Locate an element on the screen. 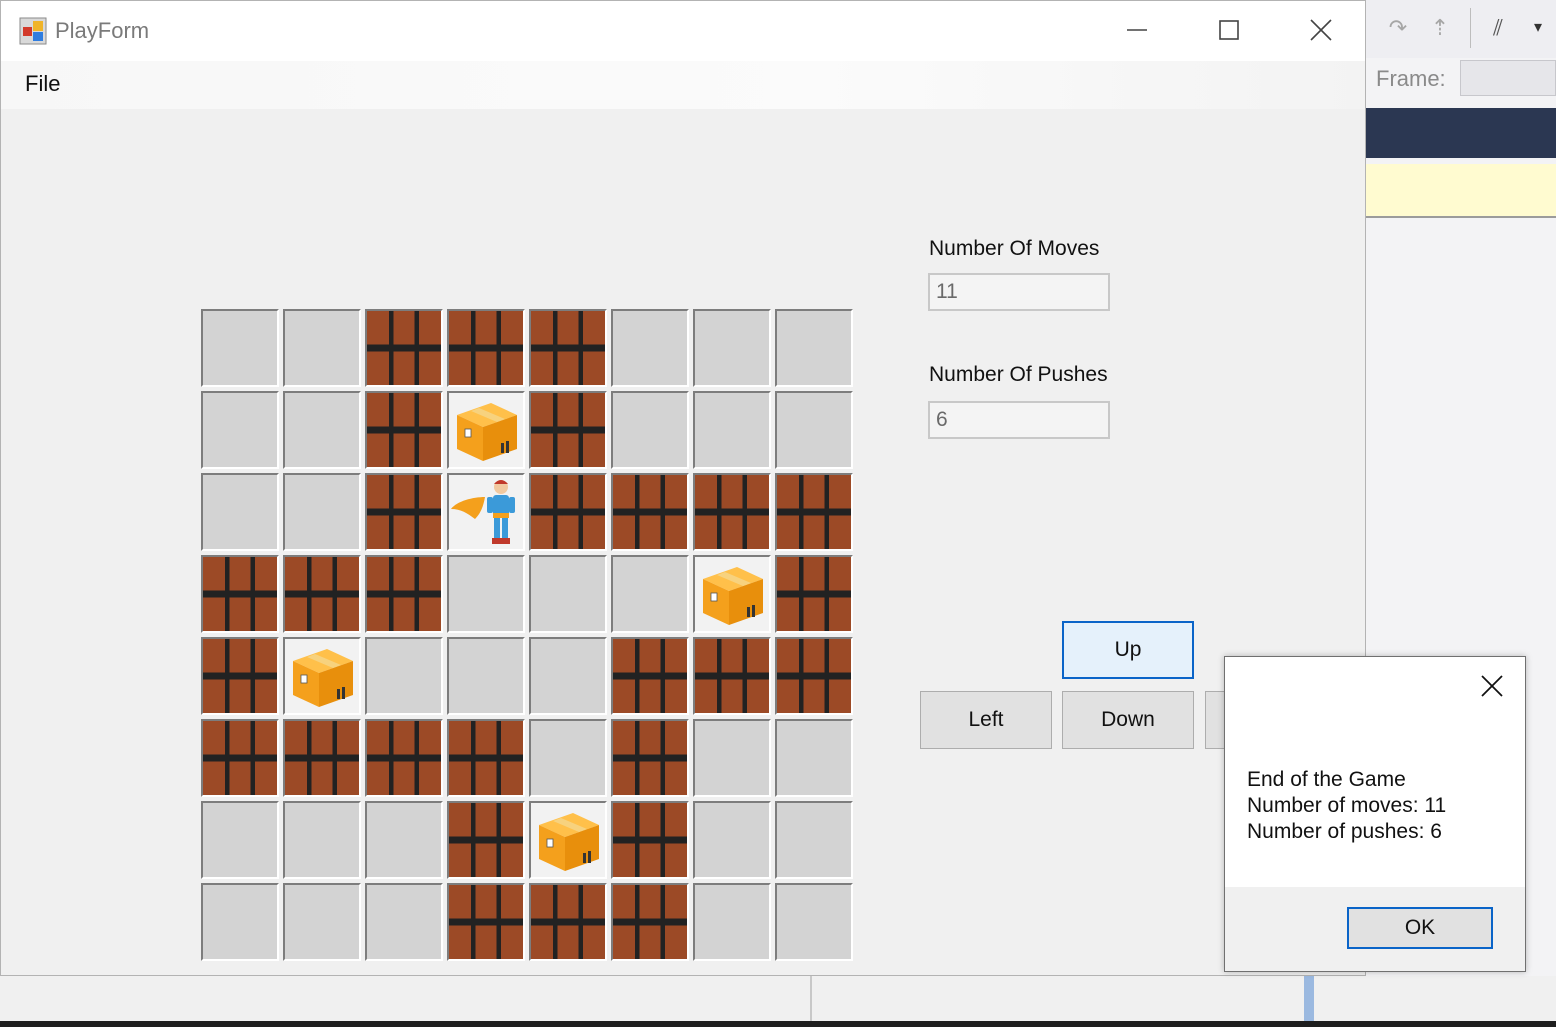  menu-file: File is located at coordinates (42, 84).